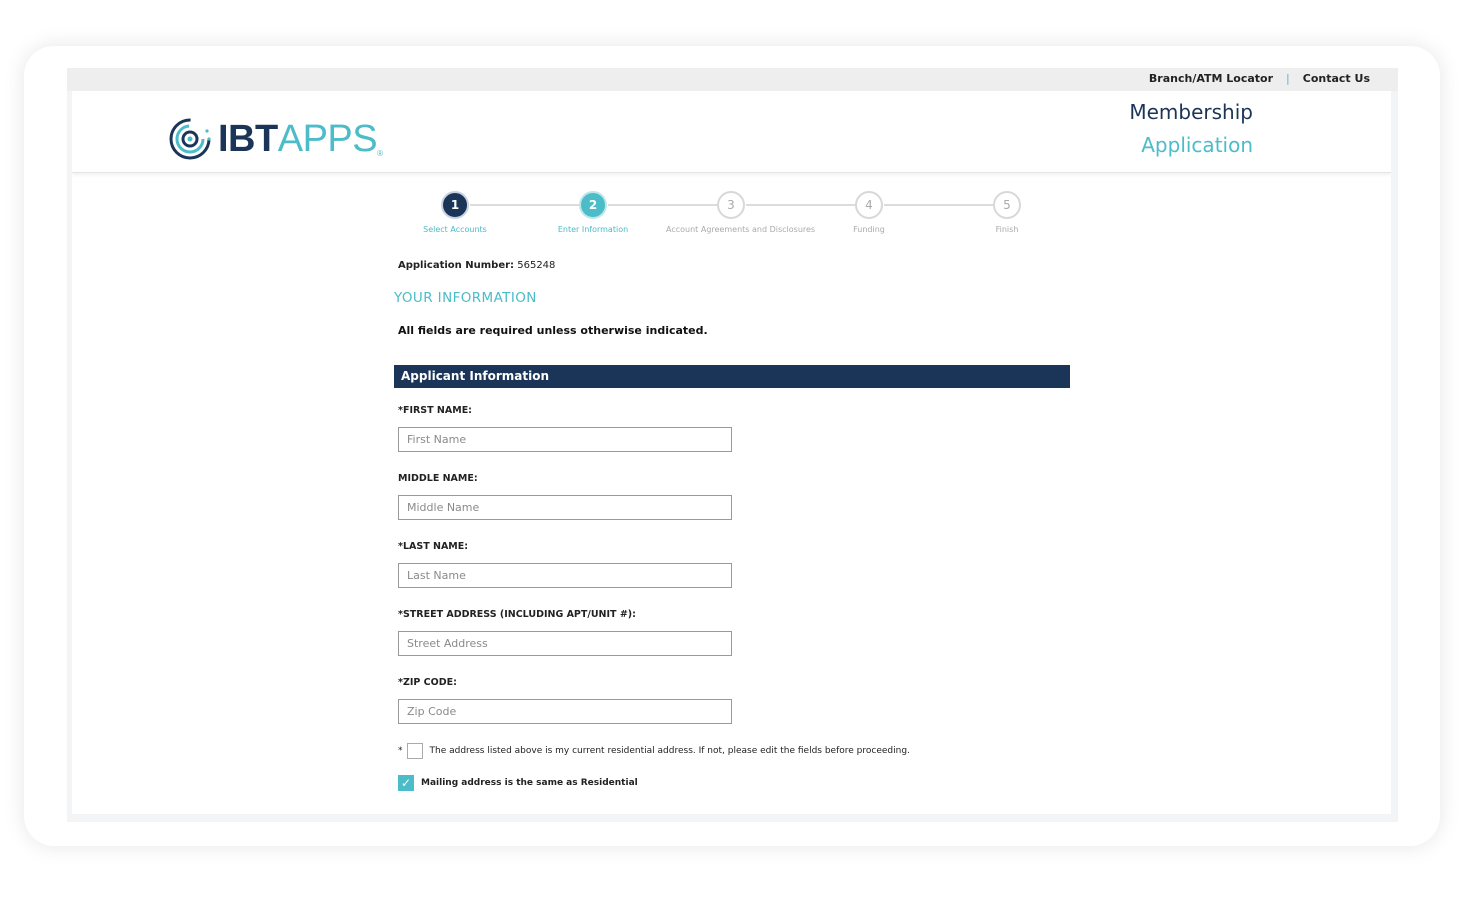 Image resolution: width=1466 pixels, height=924 pixels. I want to click on step-3: 3 Account Agreements and Disclosures, so click(741, 212).